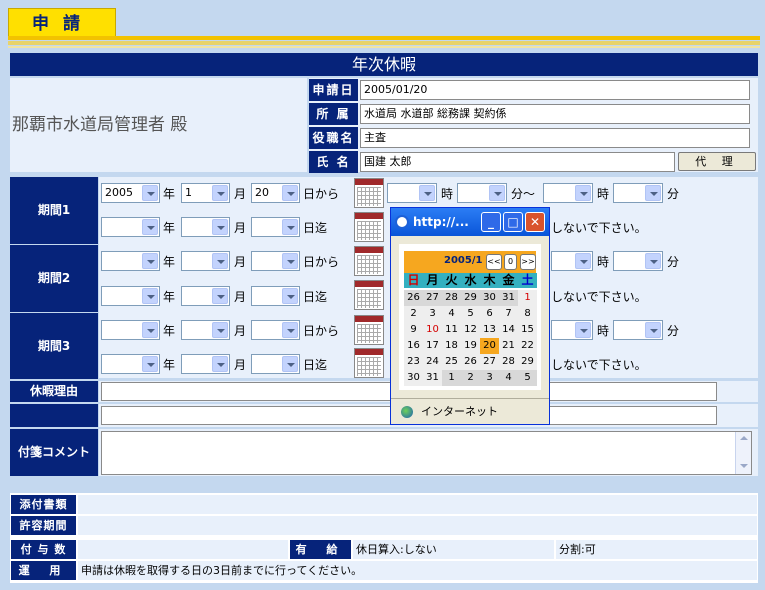  I want to click on period-2-from-month-select, so click(205, 261).